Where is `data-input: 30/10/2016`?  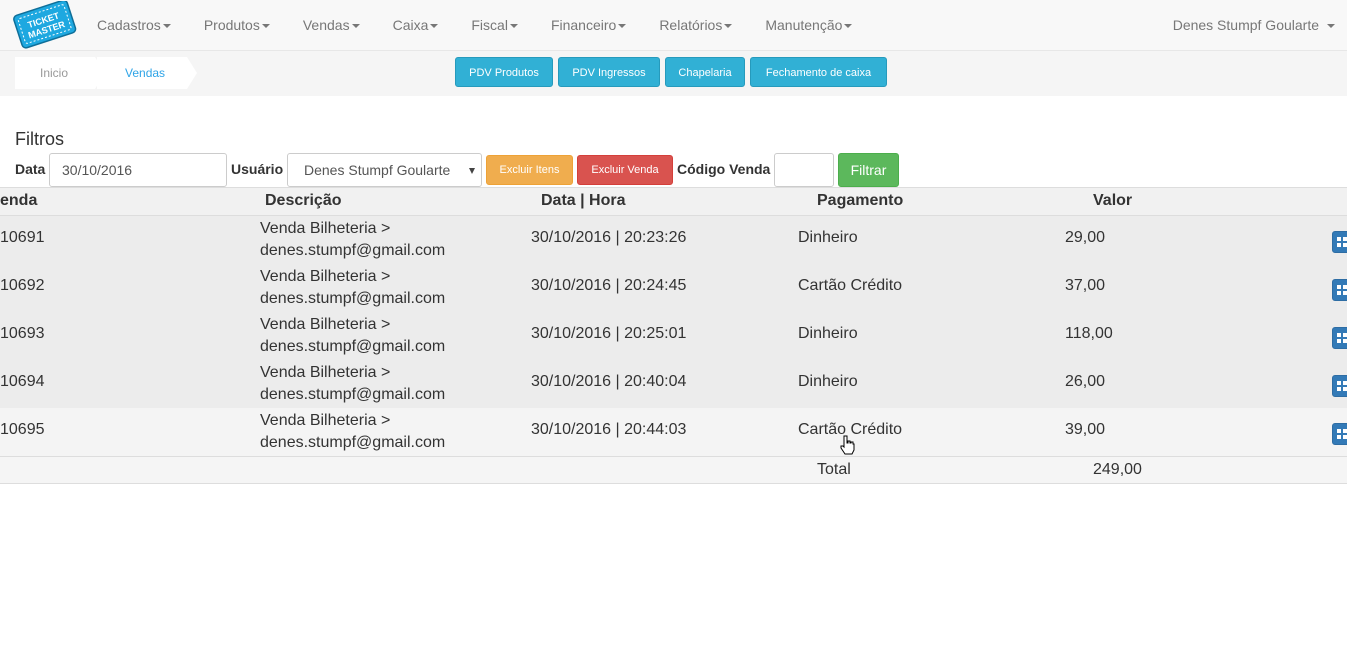
data-input: 30/10/2016 is located at coordinates (138, 170).